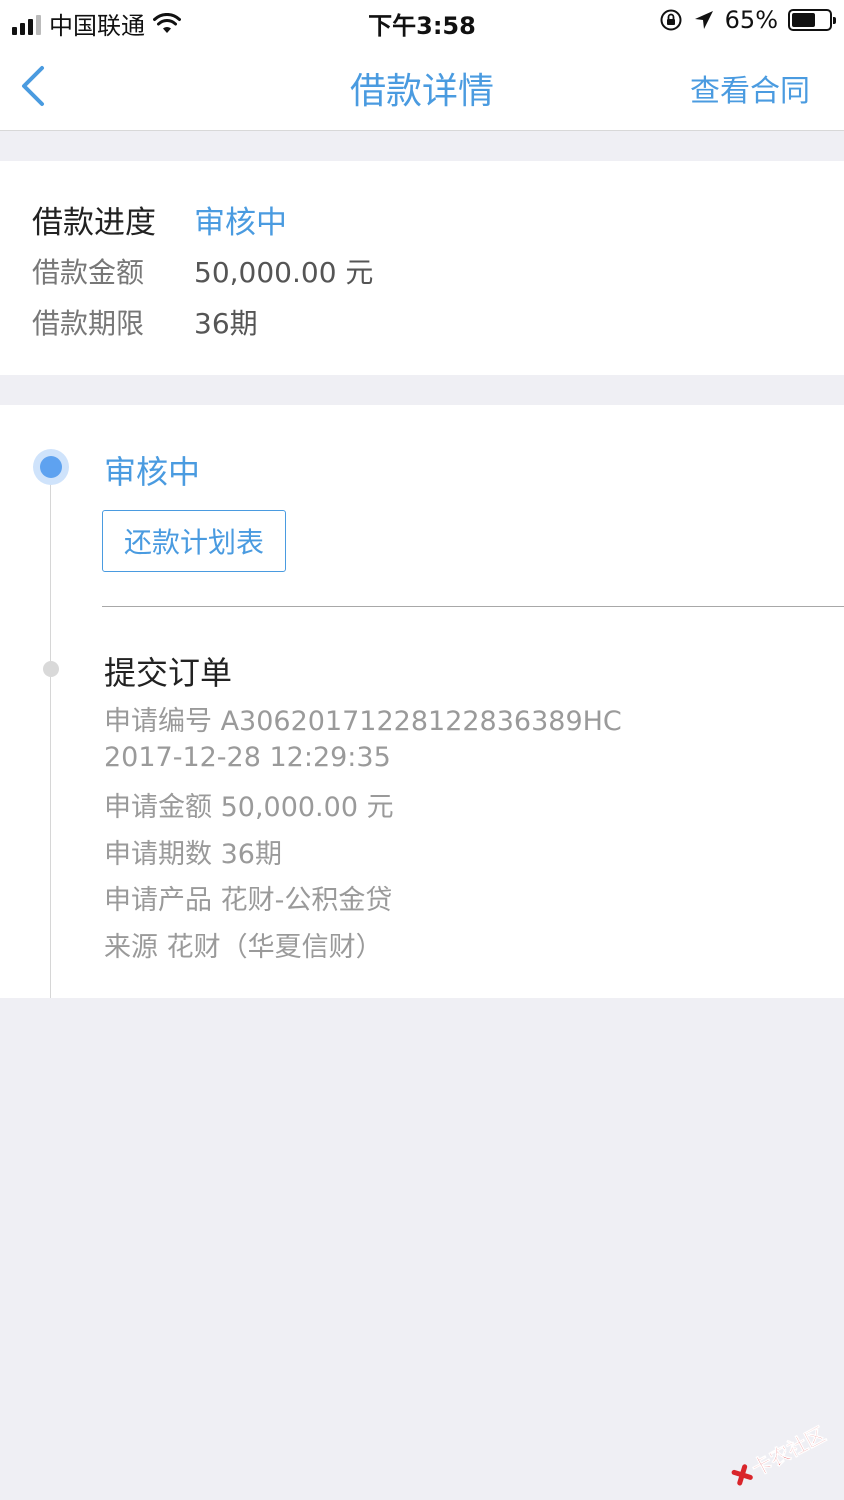 The width and height of the screenshot is (844, 1500). What do you see at coordinates (88, 323) in the screenshot?
I see `term-label: 借款期限` at bounding box center [88, 323].